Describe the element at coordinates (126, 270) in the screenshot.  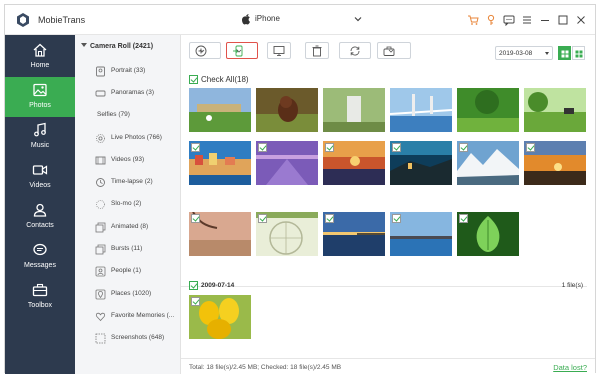
I see `album-label: People (1)` at that location.